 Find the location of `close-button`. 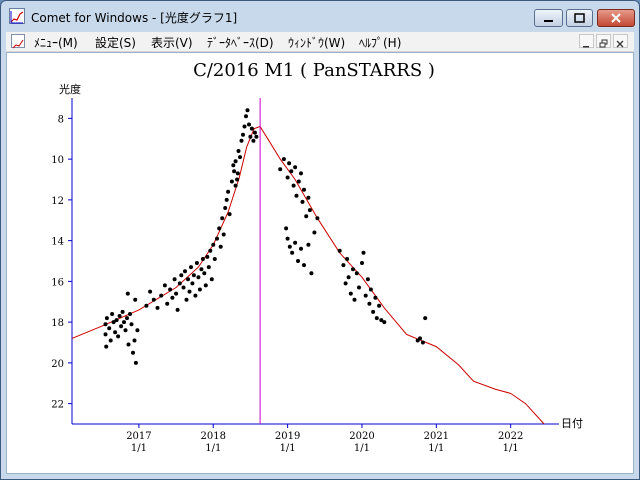

close-button is located at coordinates (616, 18).